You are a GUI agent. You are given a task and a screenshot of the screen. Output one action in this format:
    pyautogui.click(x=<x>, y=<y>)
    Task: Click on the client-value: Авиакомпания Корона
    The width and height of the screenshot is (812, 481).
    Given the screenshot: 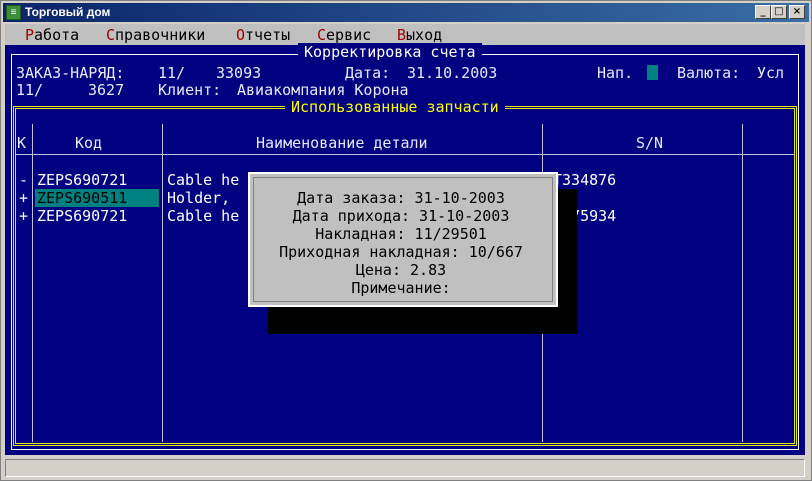 What is the action you would take?
    pyautogui.click(x=323, y=90)
    